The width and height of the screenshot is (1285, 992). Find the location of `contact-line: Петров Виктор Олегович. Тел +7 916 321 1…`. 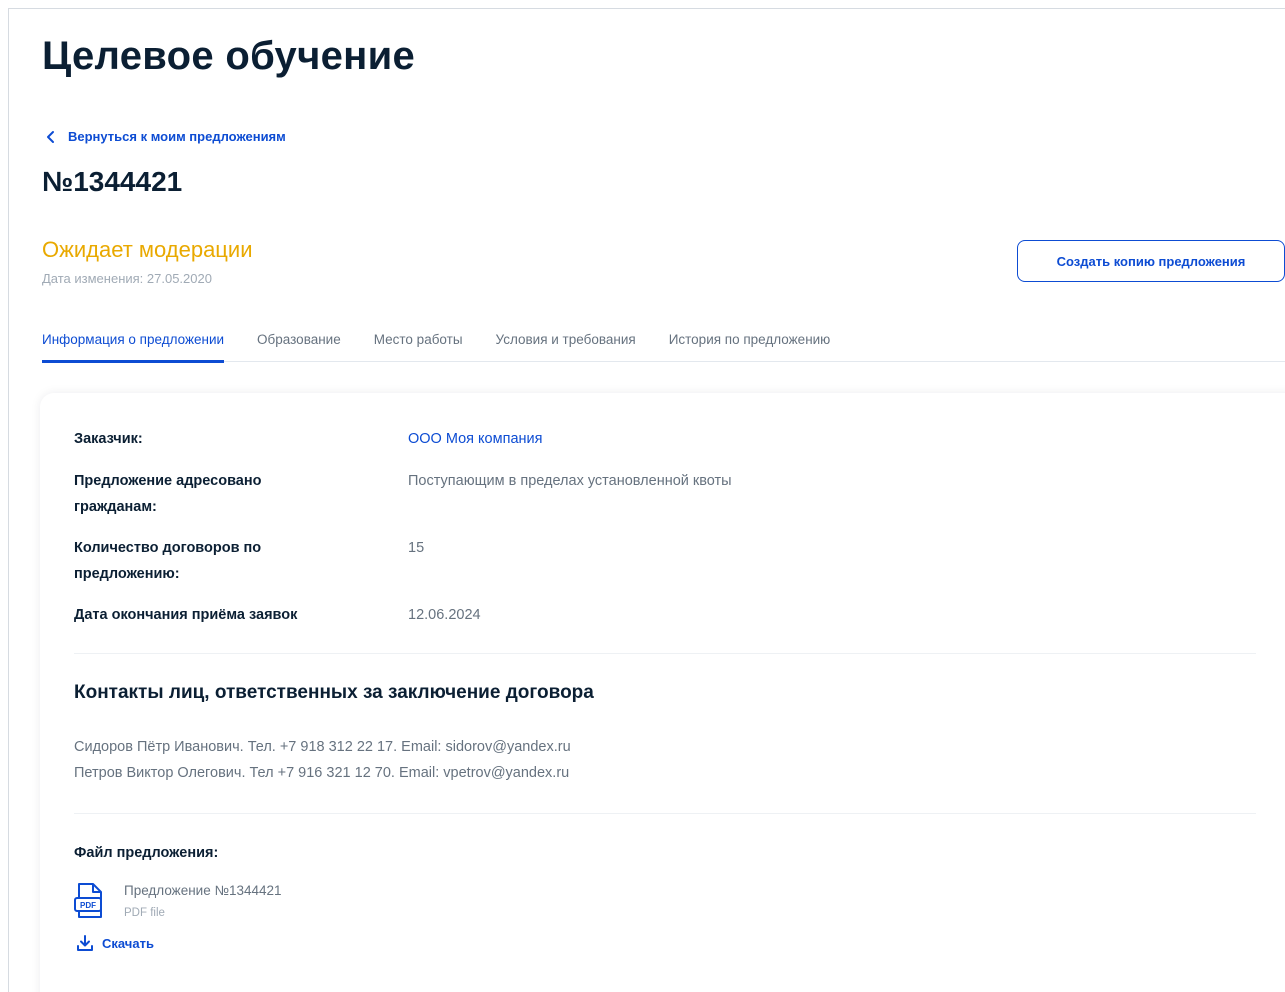

contact-line: Петров Виктор Олегович. Тел +7 916 321 1… is located at coordinates (322, 773).